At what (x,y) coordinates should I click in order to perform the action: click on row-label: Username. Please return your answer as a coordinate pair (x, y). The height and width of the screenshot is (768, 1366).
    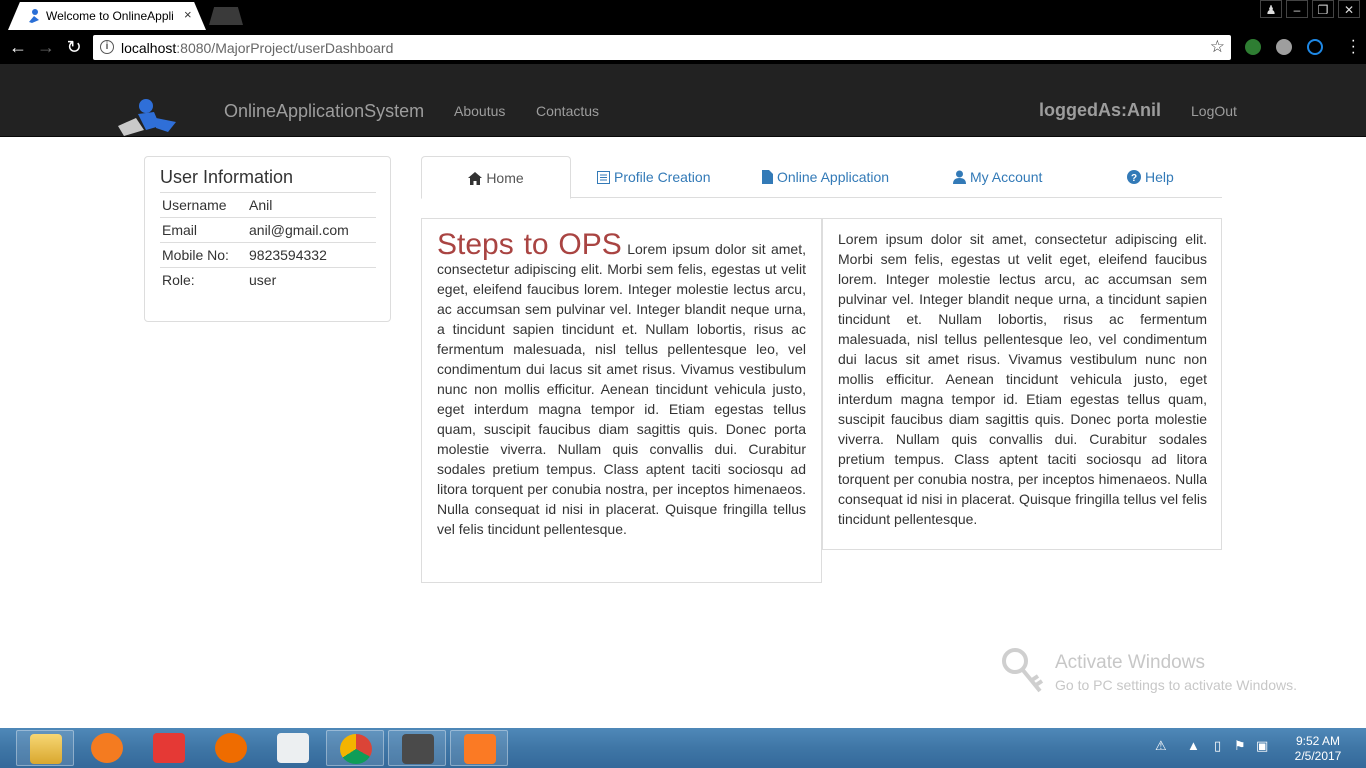
    Looking at the image, I should click on (203, 205).